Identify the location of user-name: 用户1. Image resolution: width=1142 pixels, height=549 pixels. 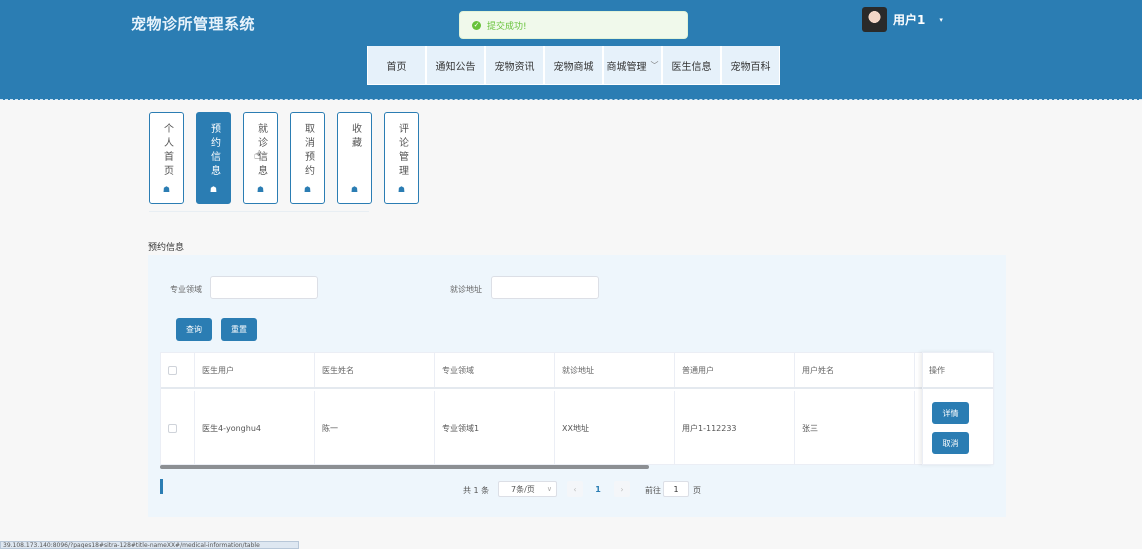
(909, 19).